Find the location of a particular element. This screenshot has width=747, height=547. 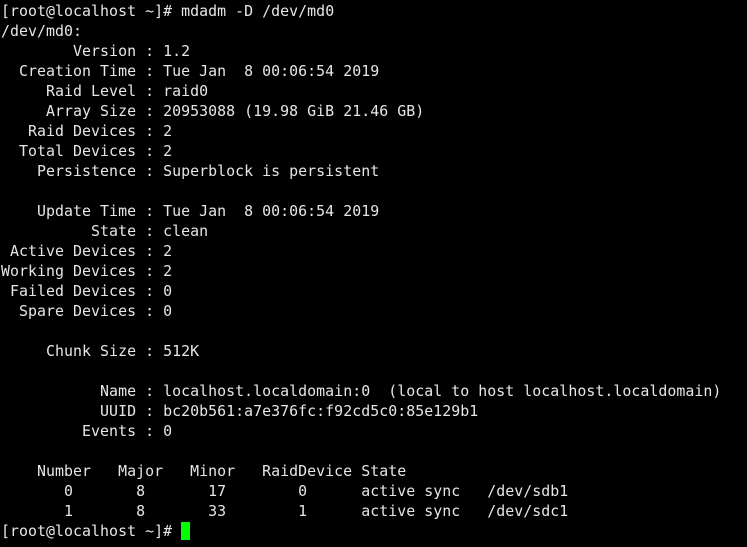

detail-field: State : clean is located at coordinates (373, 231).